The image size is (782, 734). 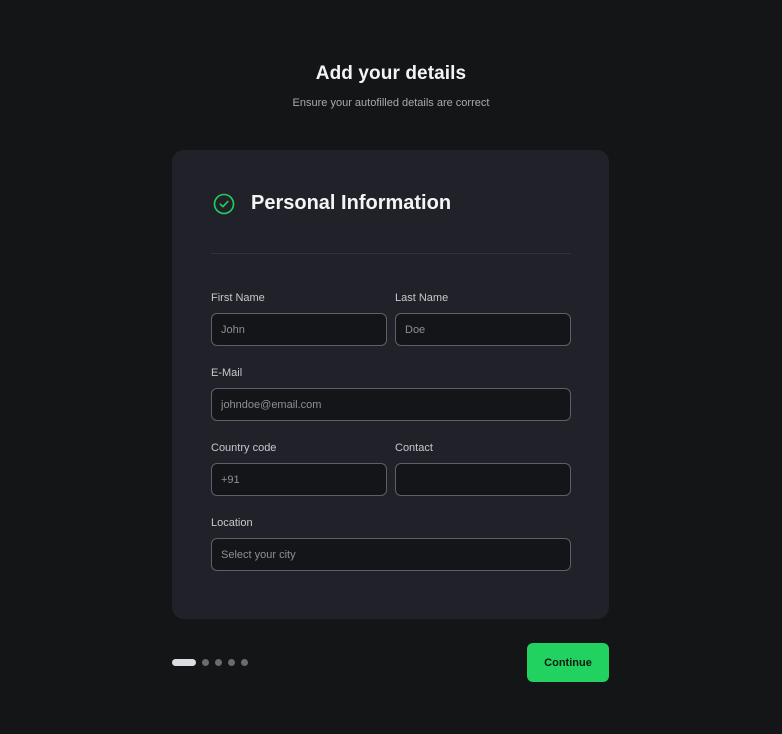 I want to click on location-input, so click(x=391, y=554).